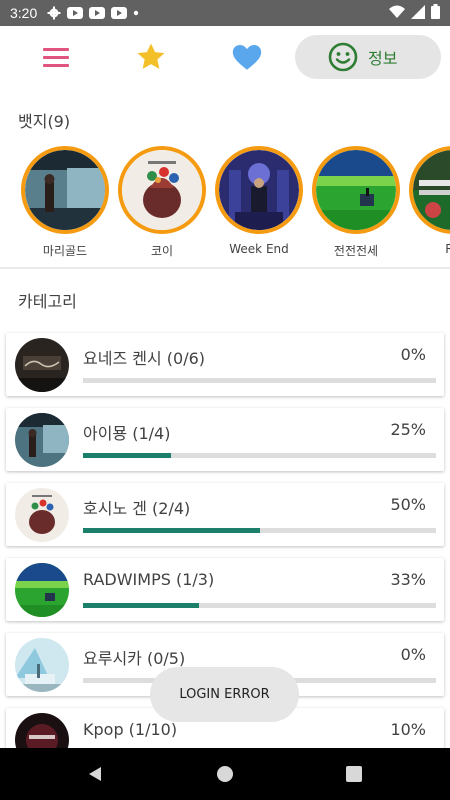 The height and width of the screenshot is (800, 450). I want to click on badge-name: 마리골드, so click(65, 251).